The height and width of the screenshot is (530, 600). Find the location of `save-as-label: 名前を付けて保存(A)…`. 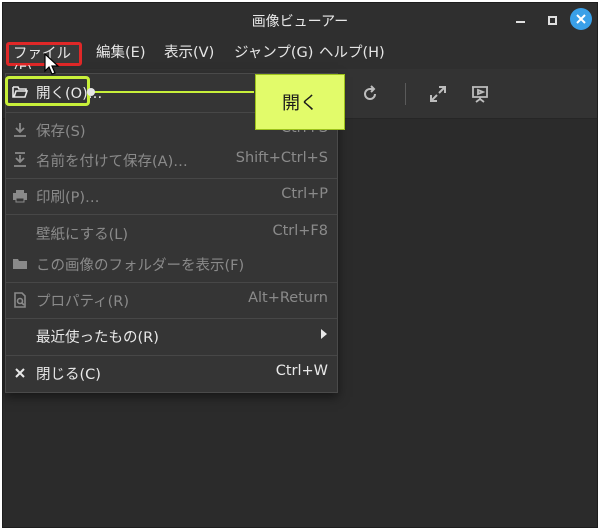

save-as-label: 名前を付けて保存(A)… is located at coordinates (112, 162).